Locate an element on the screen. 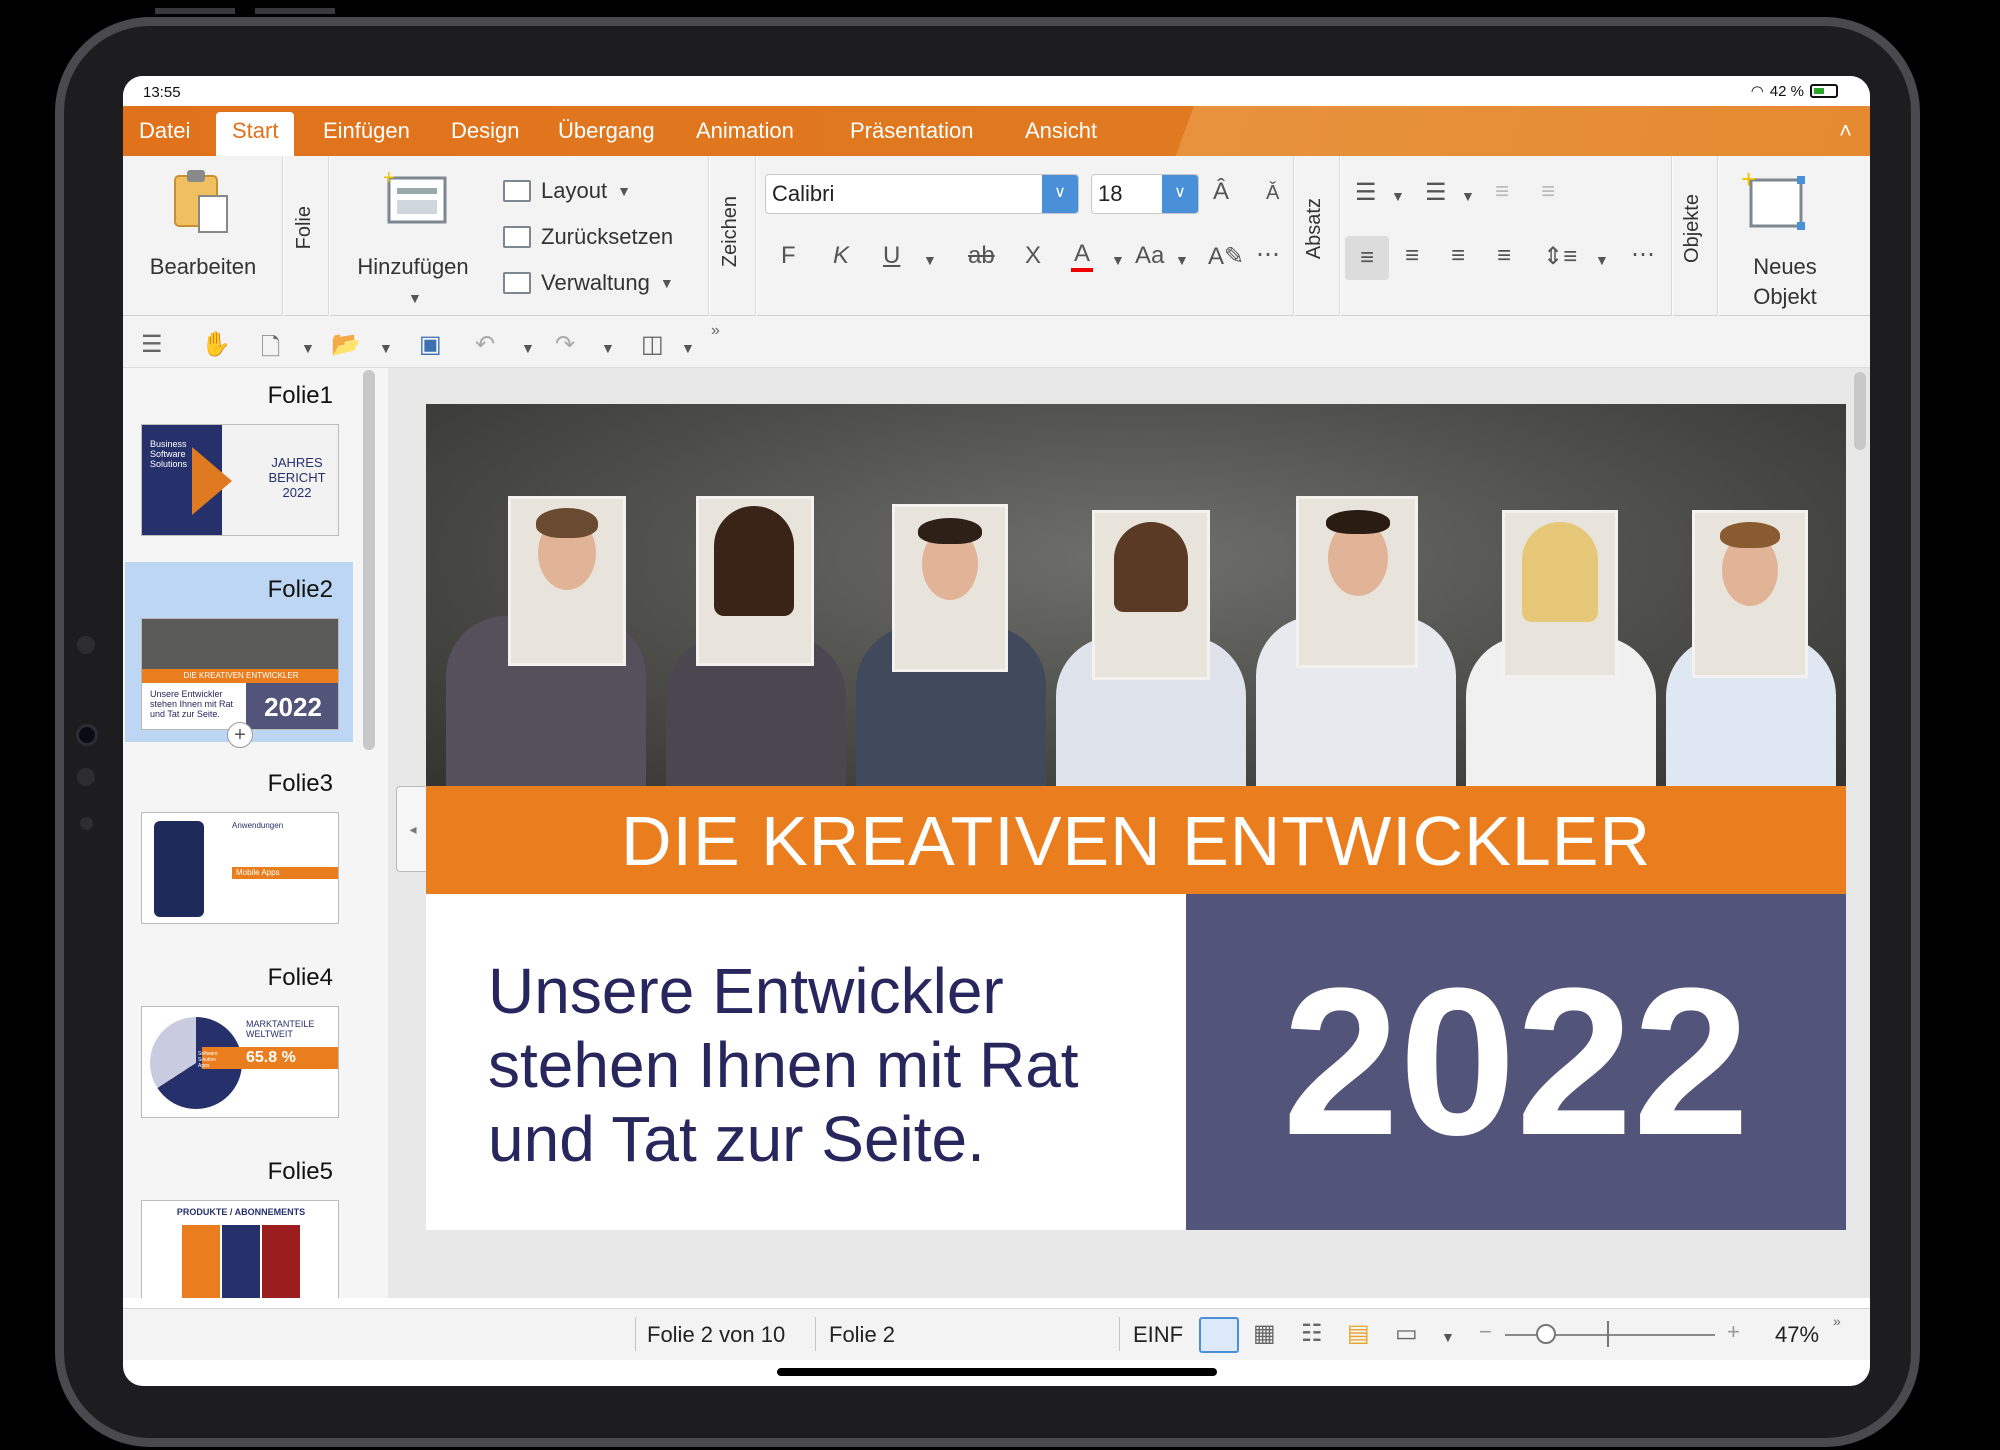  sidebar-menu-icon: ☰ is located at coordinates (152, 344).